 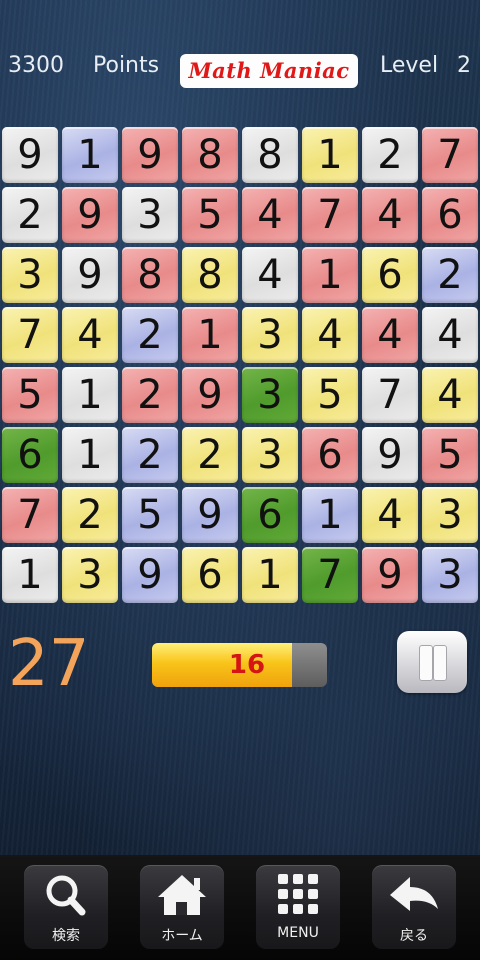 What do you see at coordinates (298, 894) in the screenshot?
I see `grid-menu-icon` at bounding box center [298, 894].